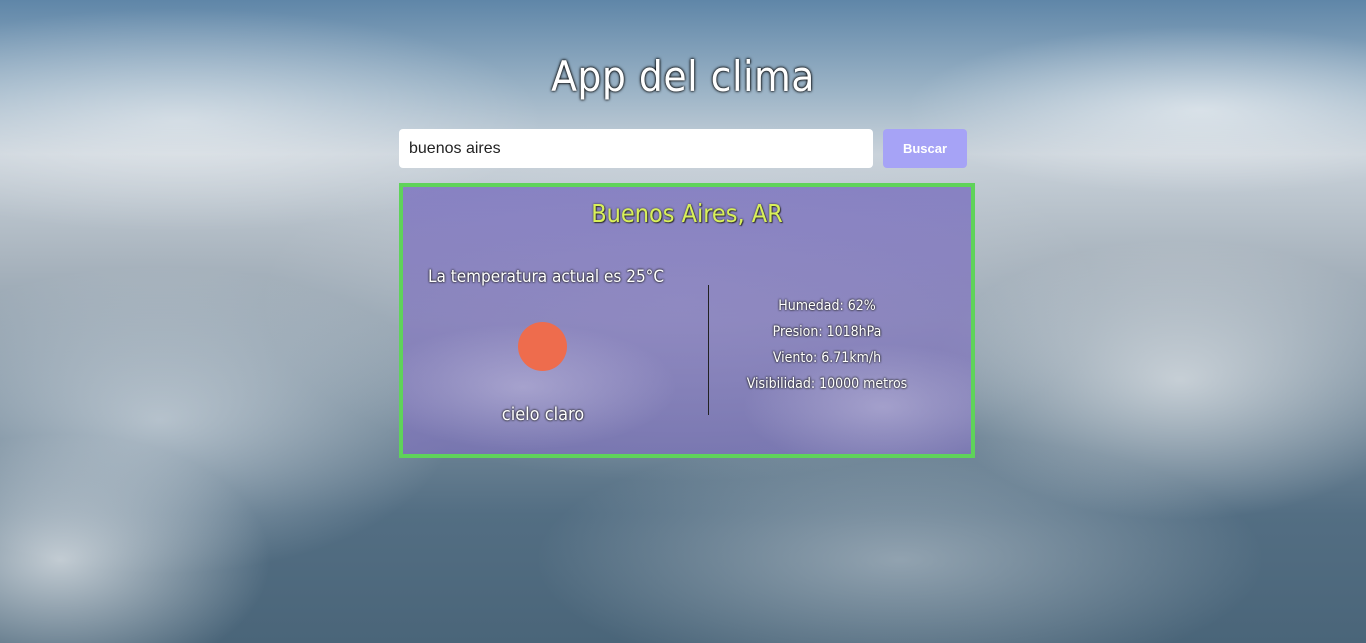 This screenshot has height=643, width=1366. What do you see at coordinates (543, 414) in the screenshot?
I see `weather-description: cielo claro` at bounding box center [543, 414].